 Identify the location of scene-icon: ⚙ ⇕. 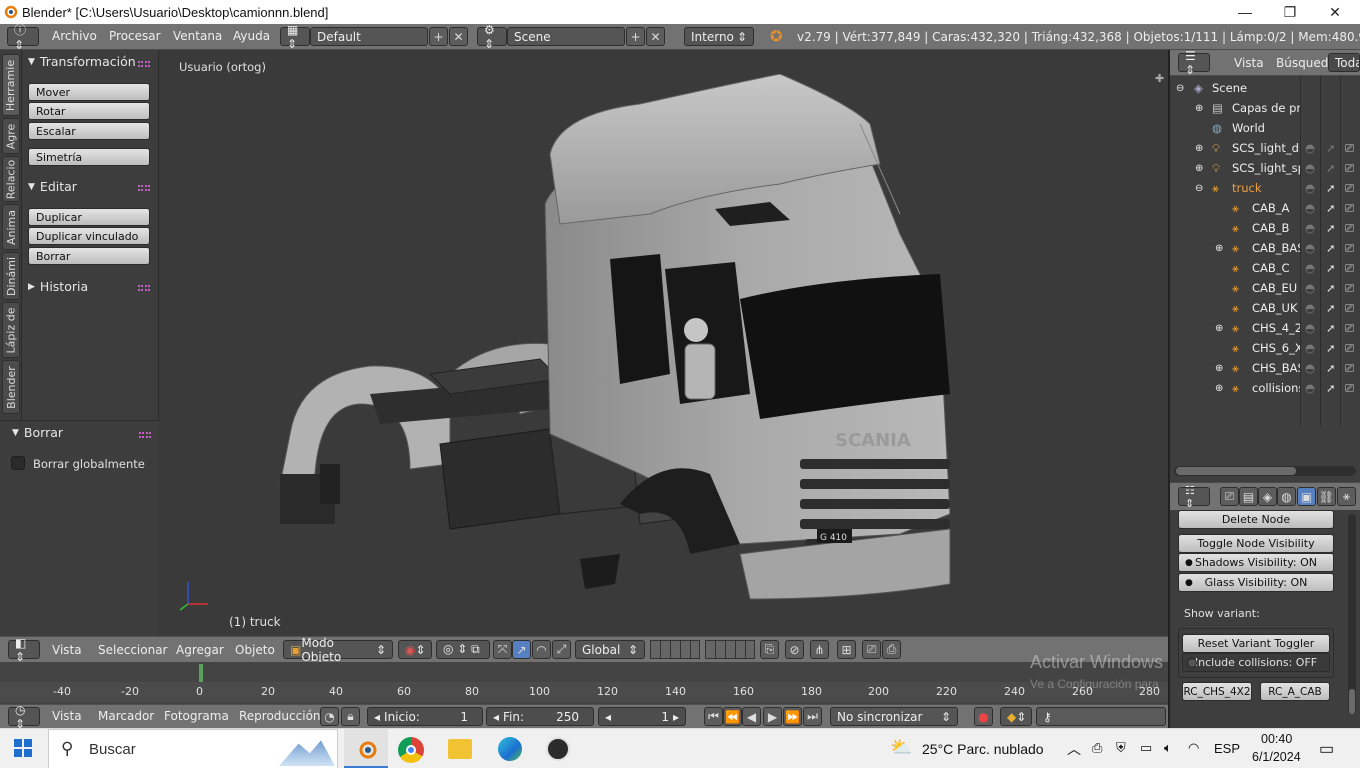
(492, 37).